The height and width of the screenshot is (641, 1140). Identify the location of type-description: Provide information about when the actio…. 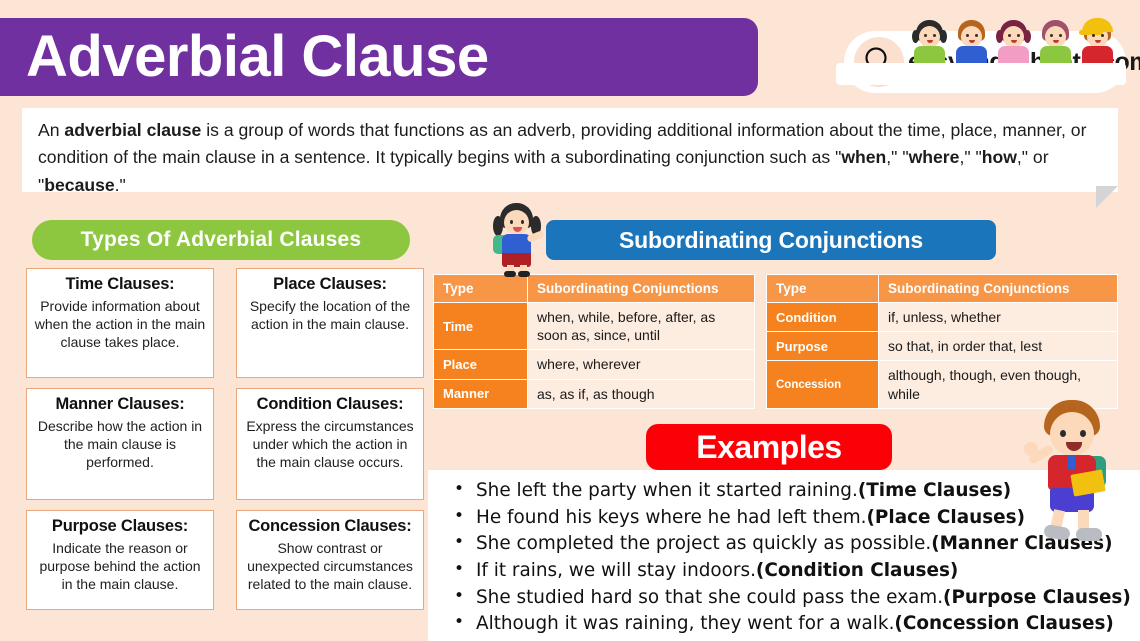
(120, 323).